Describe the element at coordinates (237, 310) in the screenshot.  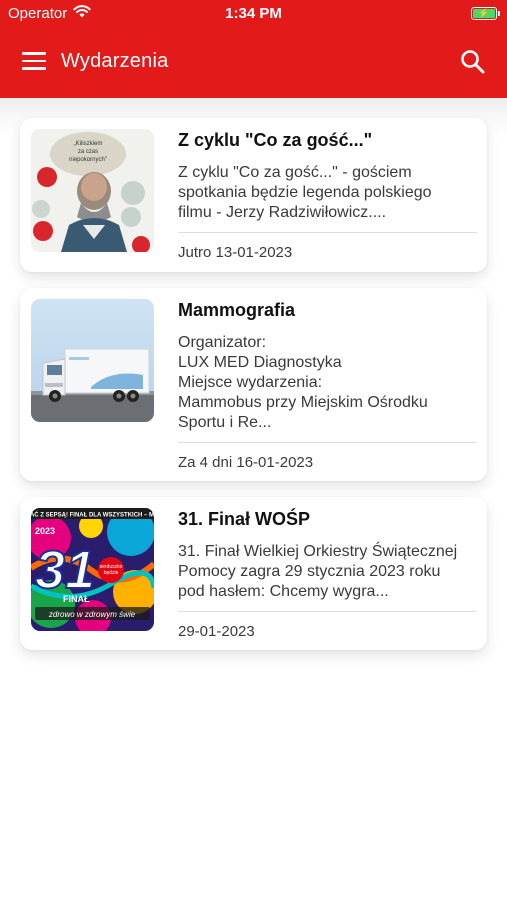
I see `event-title: Mammografia` at that location.